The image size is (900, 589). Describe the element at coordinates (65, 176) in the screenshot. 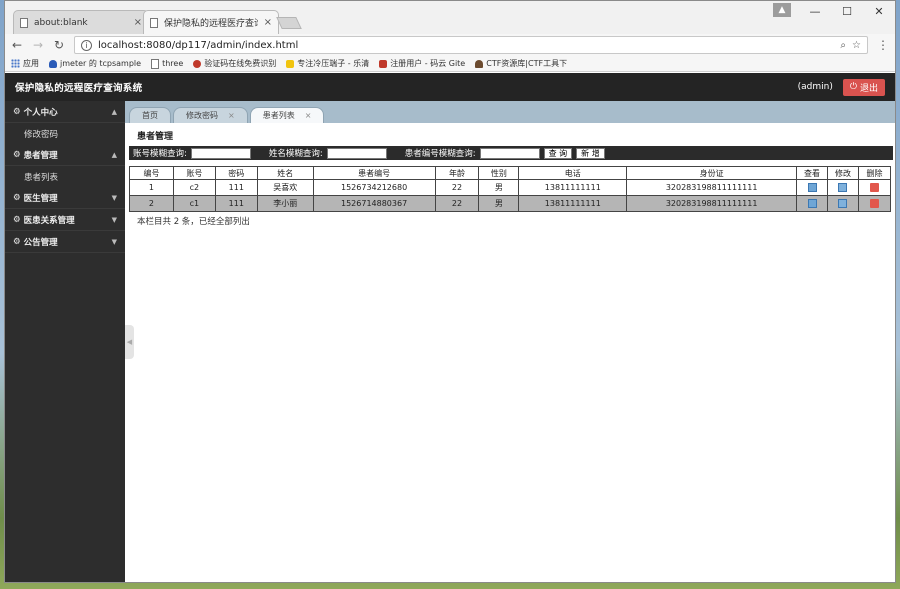

I see `sidebar-item-patient-list: 患者列表` at that location.